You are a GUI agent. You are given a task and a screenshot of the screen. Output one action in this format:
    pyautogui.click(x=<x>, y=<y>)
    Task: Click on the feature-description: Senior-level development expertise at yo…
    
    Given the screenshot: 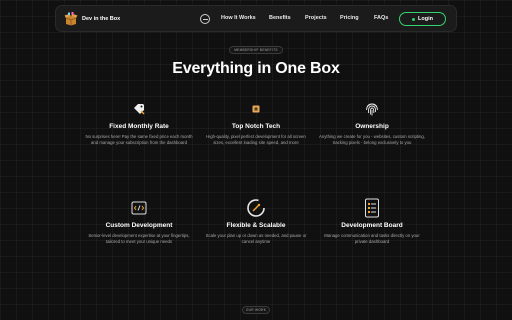 What is the action you would take?
    pyautogui.click(x=139, y=239)
    